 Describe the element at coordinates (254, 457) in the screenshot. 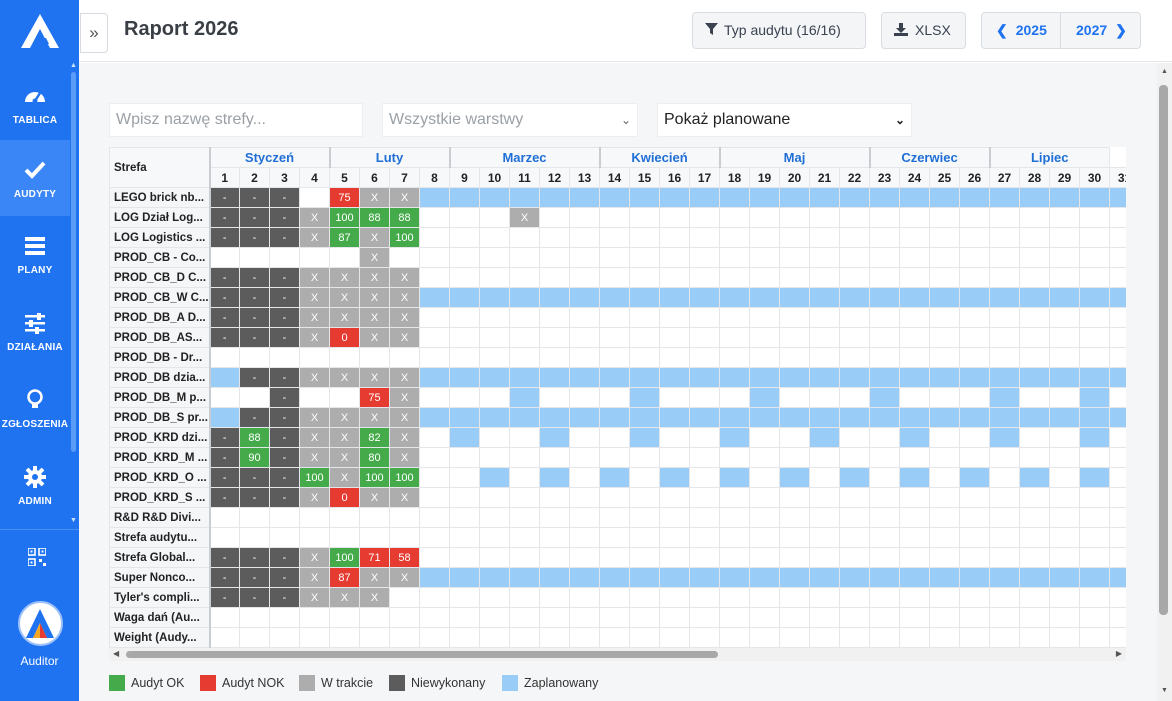

I see `audit-ok-cell: 90` at that location.